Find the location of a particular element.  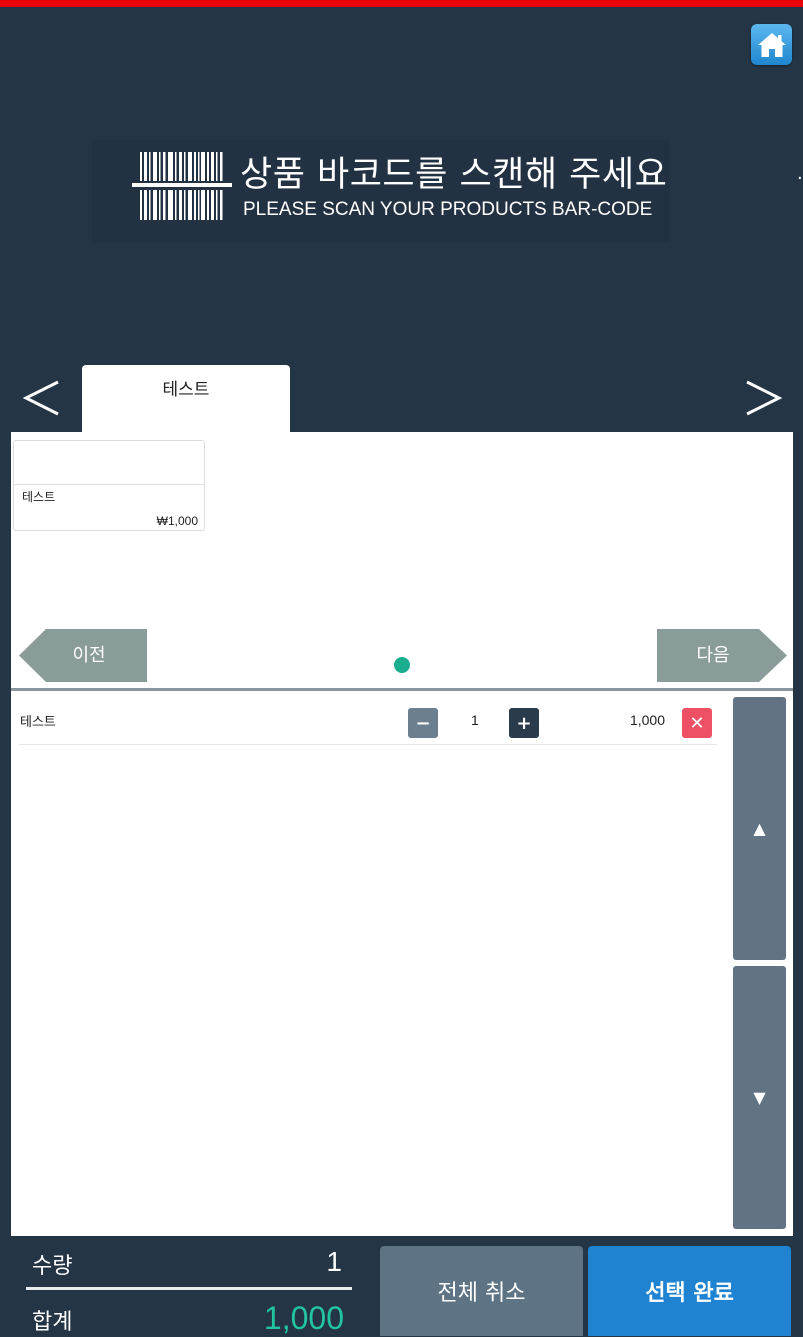

next-page-label: 다음 is located at coordinates (713, 655).